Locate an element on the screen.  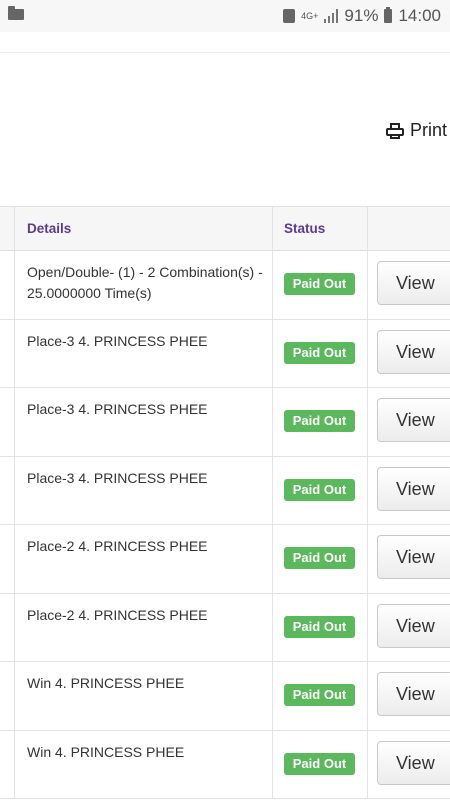
system-tray: 4G+ 91% 14:00 is located at coordinates (362, 16).